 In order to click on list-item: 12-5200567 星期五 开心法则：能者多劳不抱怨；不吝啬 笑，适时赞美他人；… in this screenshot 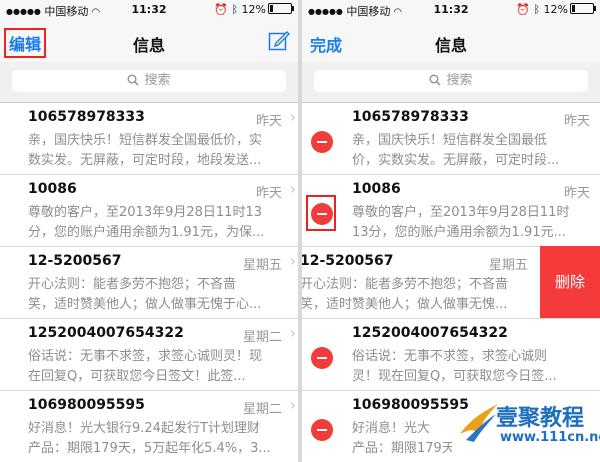, I will do `click(451, 282)`.